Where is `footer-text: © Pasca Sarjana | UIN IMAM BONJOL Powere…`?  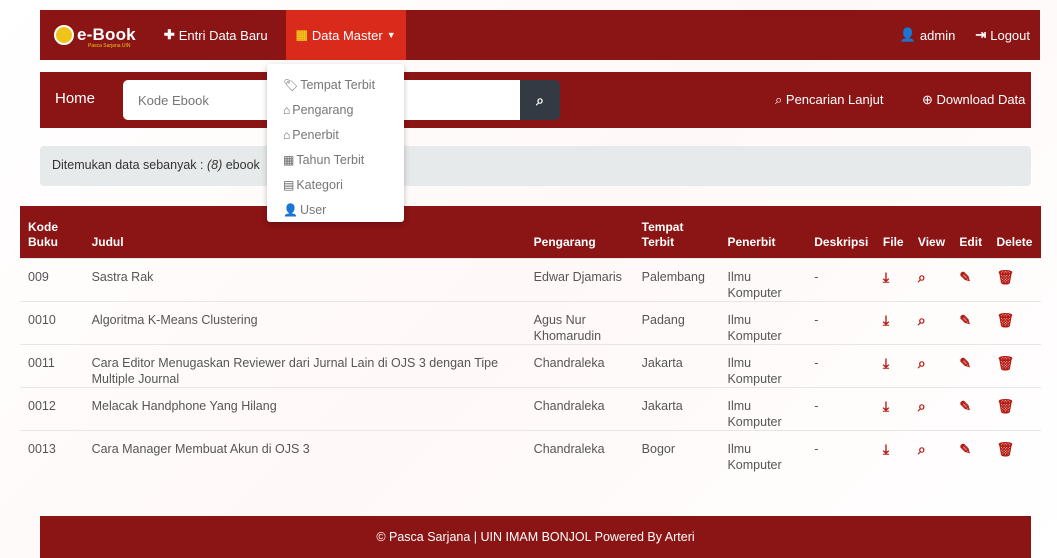
footer-text: © Pasca Sarjana | UIN IMAM BONJOL Powere… is located at coordinates (535, 537).